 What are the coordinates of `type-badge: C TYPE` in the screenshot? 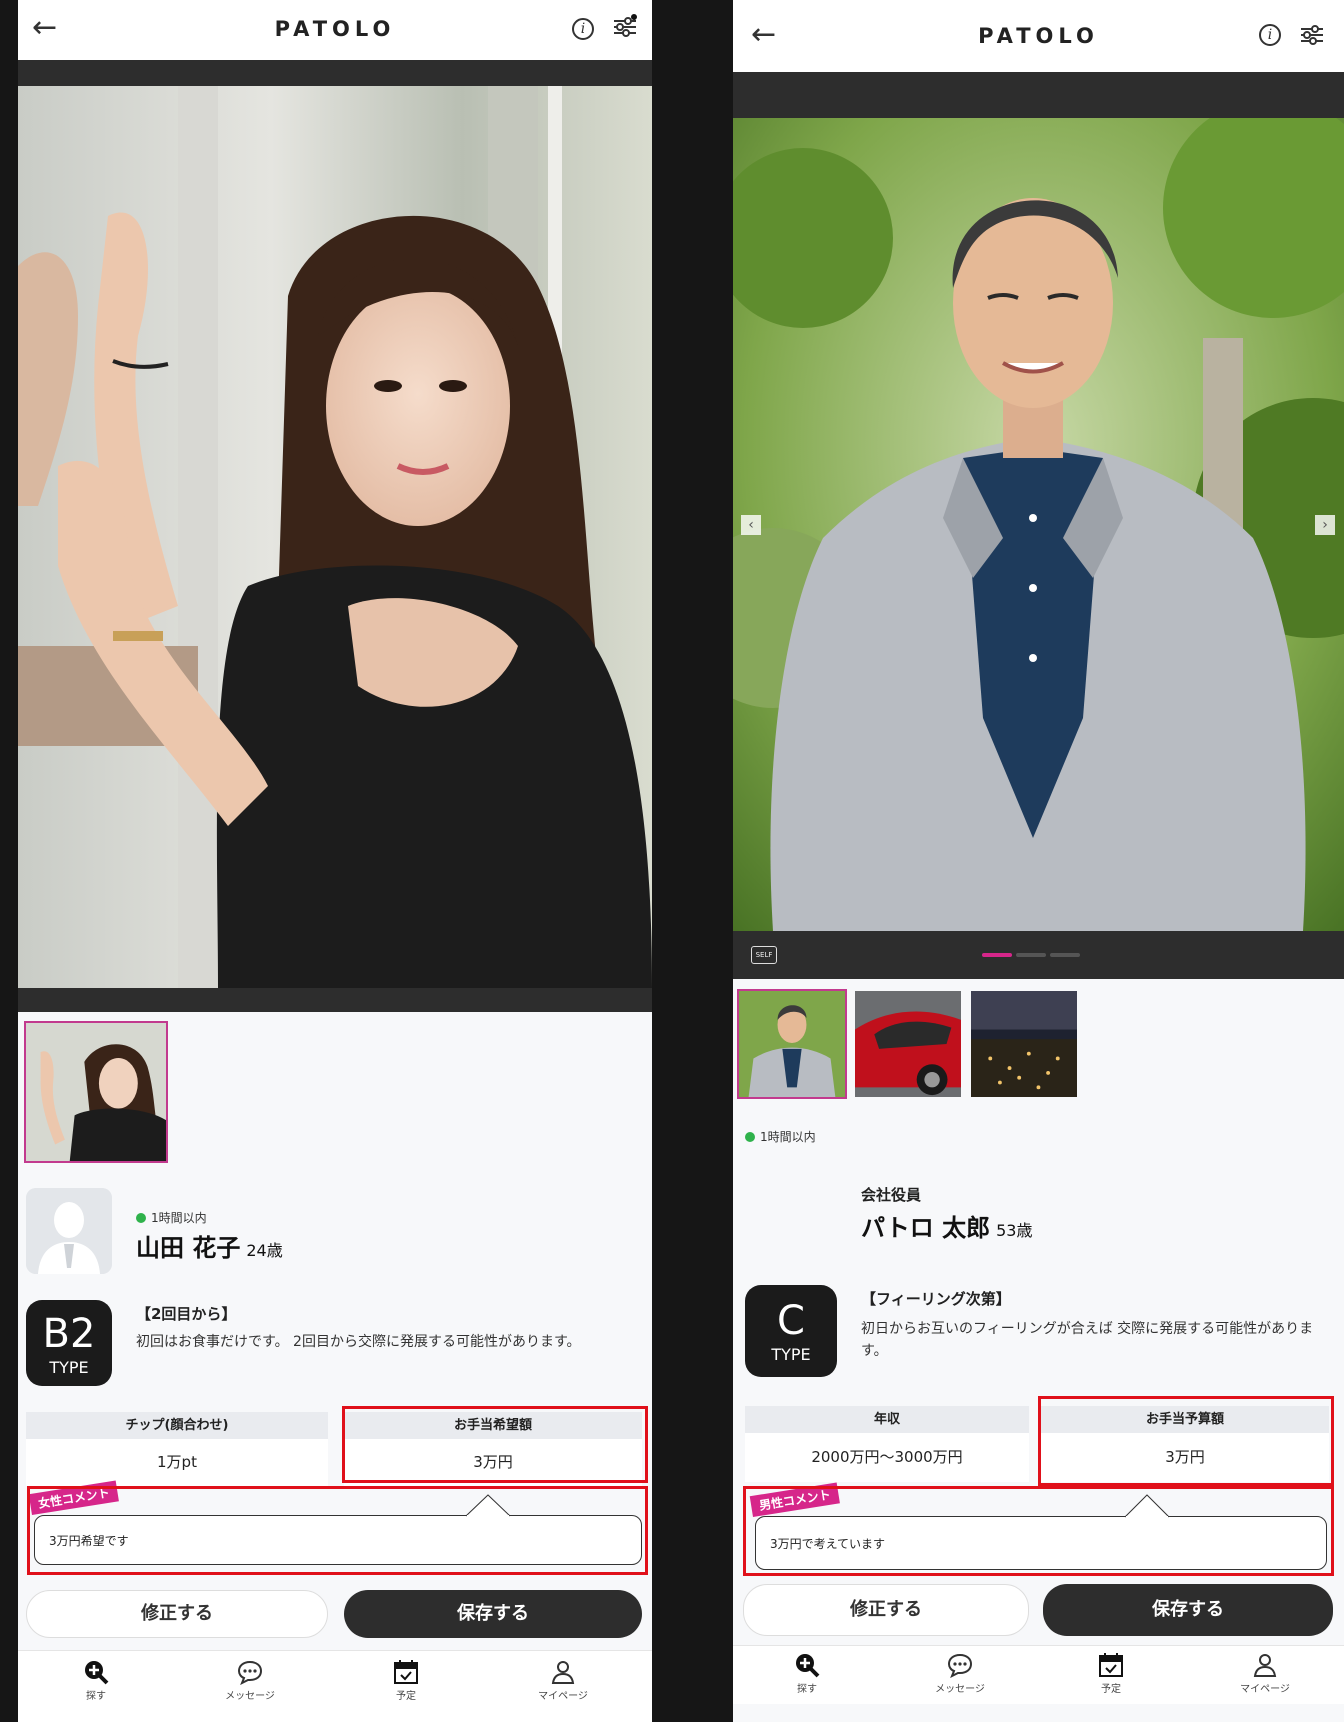 It's located at (791, 1331).